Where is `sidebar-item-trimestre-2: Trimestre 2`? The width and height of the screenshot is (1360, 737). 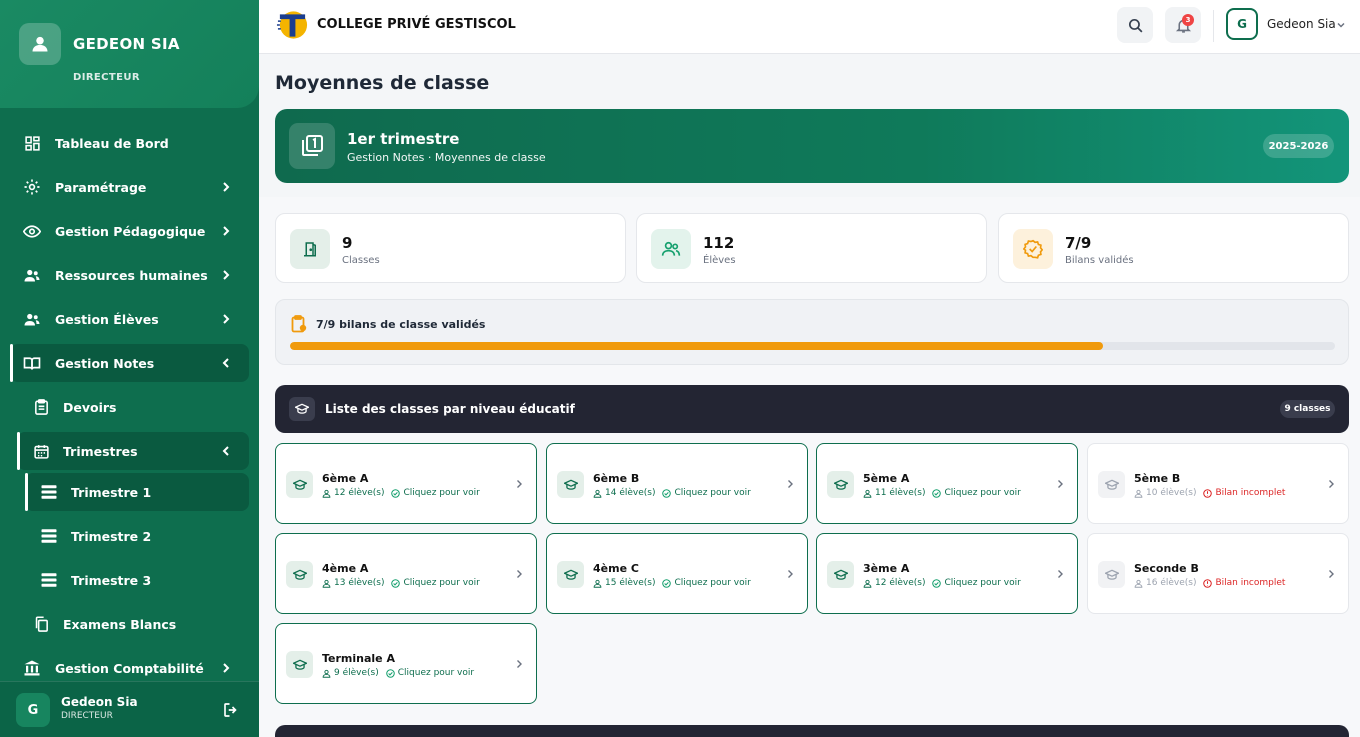 sidebar-item-trimestre-2: Trimestre 2 is located at coordinates (129, 536).